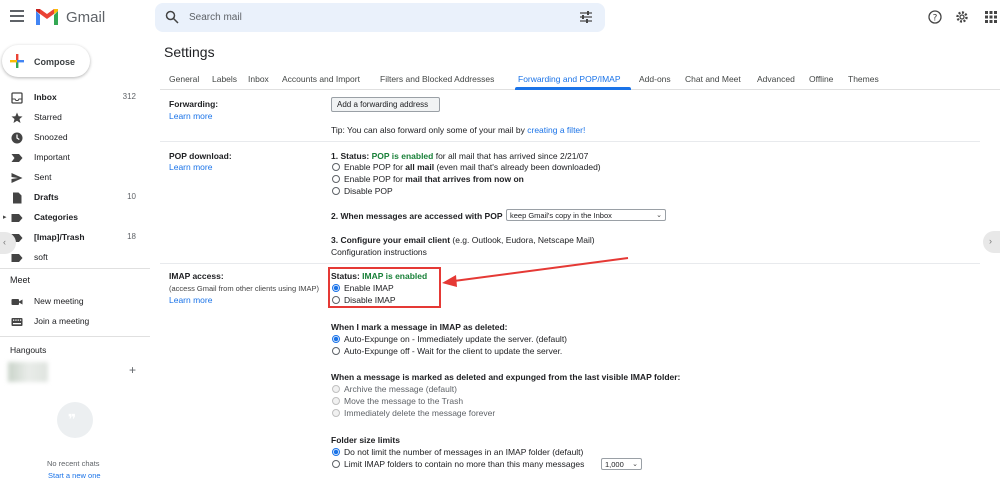 Image resolution: width=1000 pixels, height=483 pixels. What do you see at coordinates (72, 118) in the screenshot?
I see `sidebar-item-starred: Starred` at bounding box center [72, 118].